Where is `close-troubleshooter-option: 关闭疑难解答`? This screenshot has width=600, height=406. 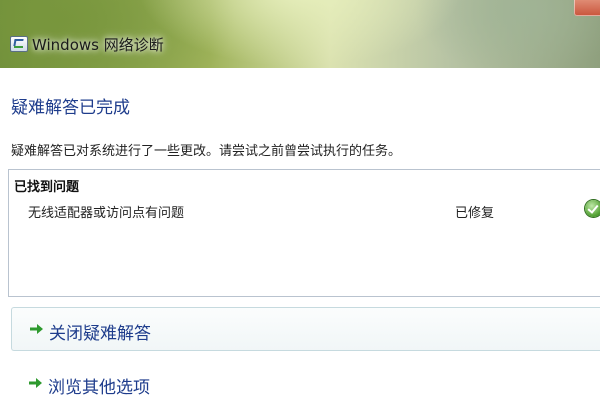
close-troubleshooter-option: 关闭疑难解答 is located at coordinates (305, 329).